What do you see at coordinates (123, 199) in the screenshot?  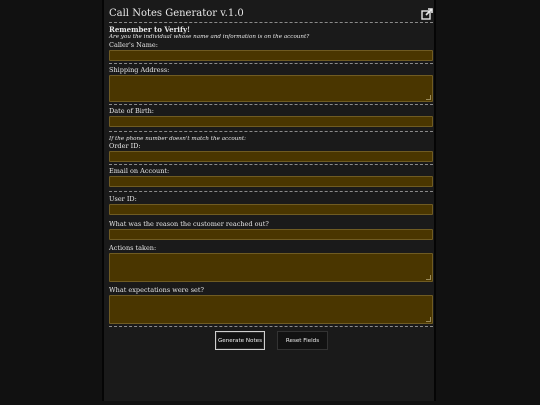 I see `user-id-label: User ID:` at bounding box center [123, 199].